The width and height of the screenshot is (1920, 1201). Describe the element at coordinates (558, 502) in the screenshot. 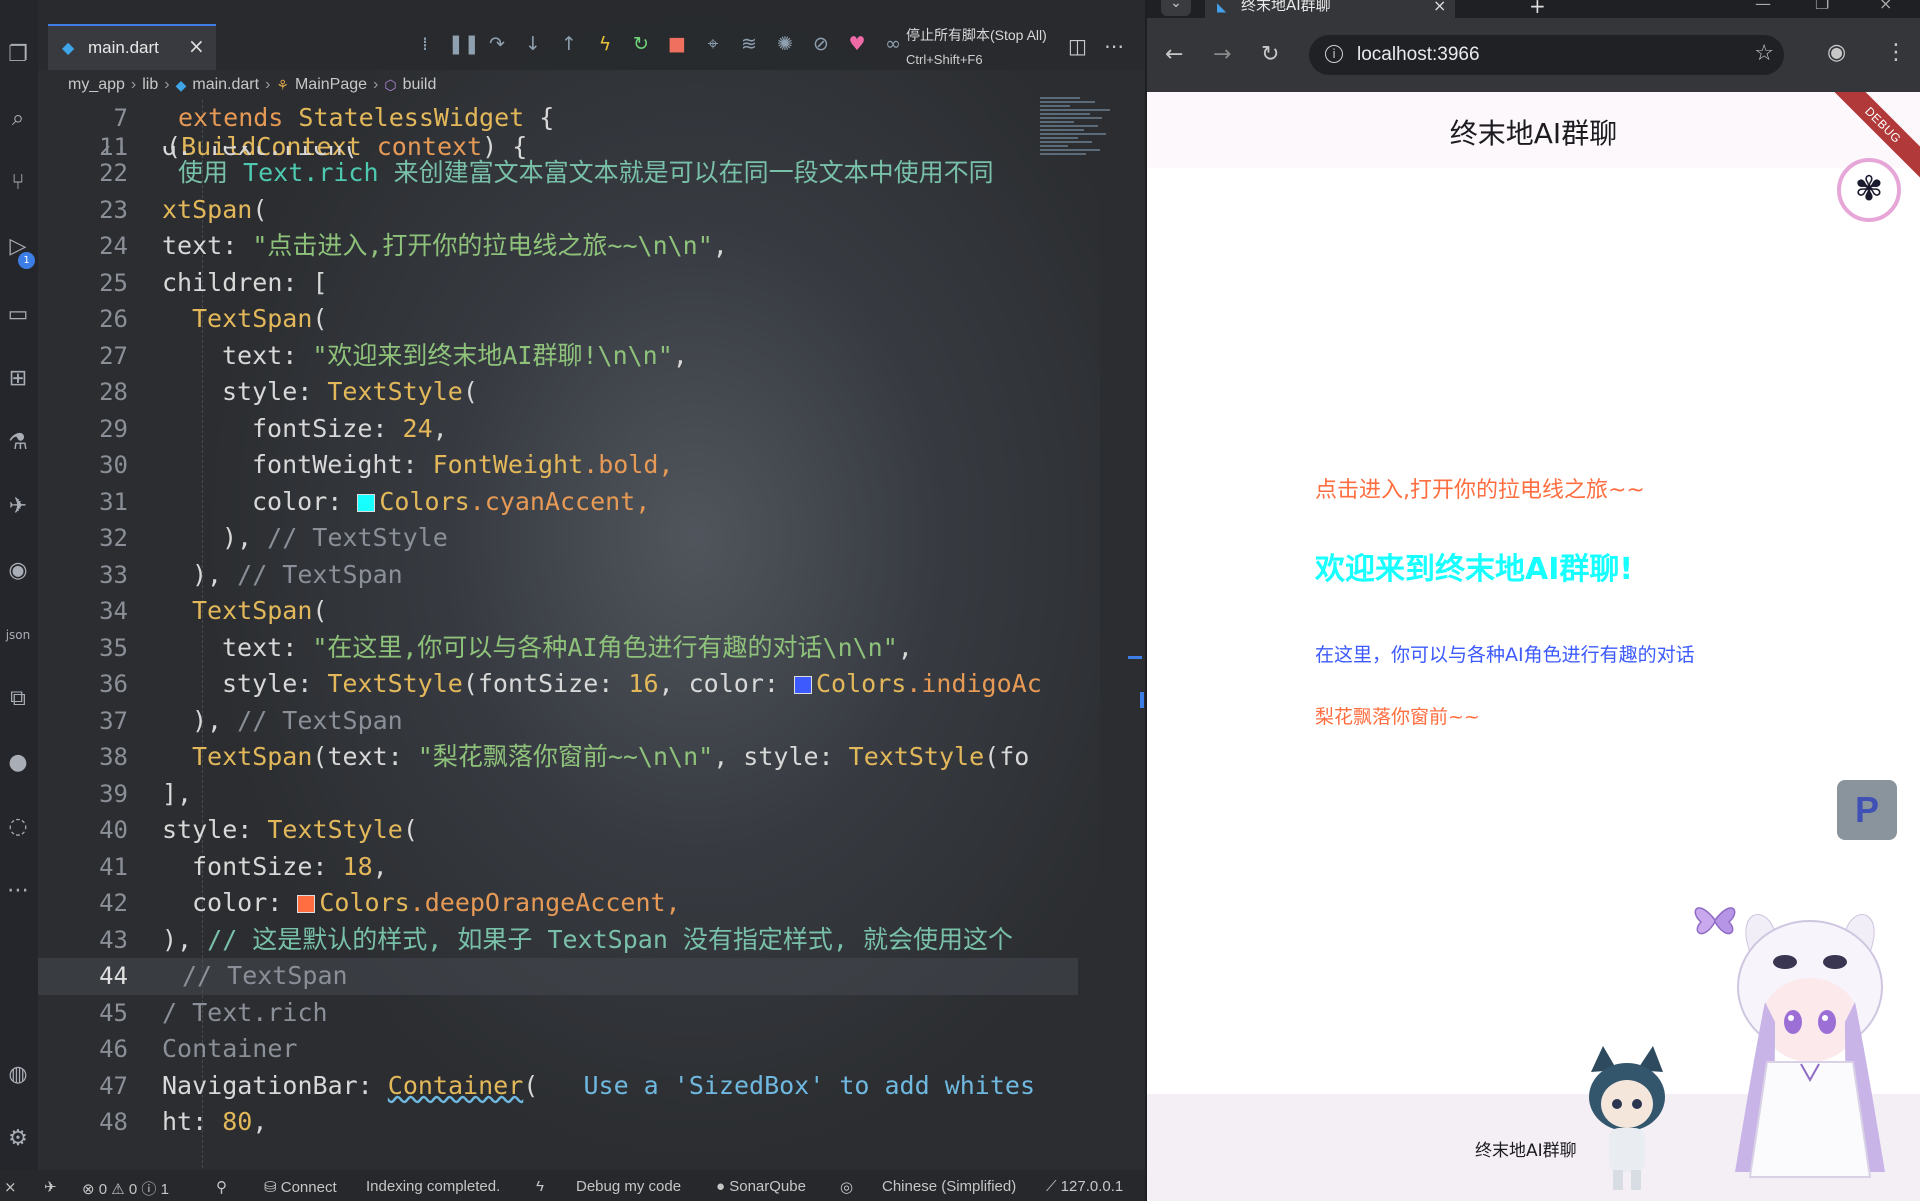

I see `code-line: 31 color: Colors.cyanAccent,` at that location.